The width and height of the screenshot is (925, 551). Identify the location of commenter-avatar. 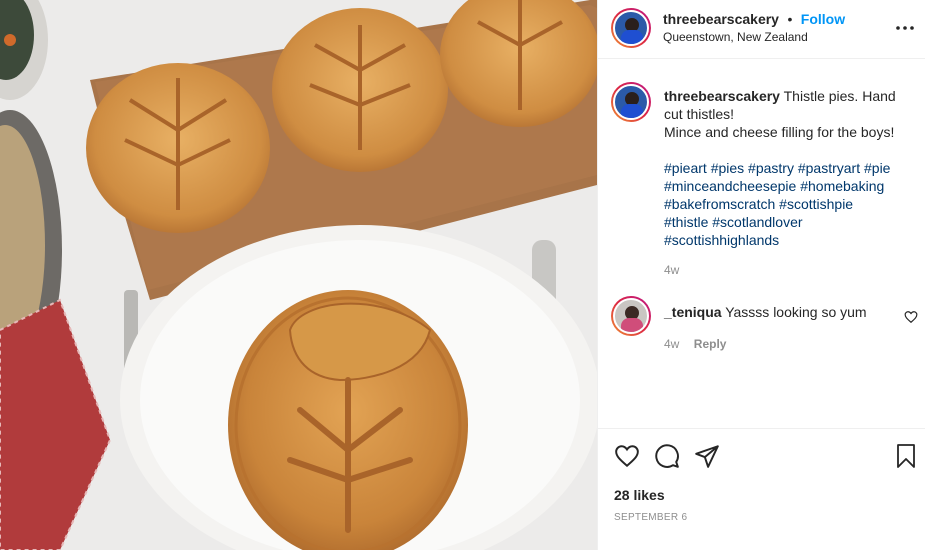
(631, 316).